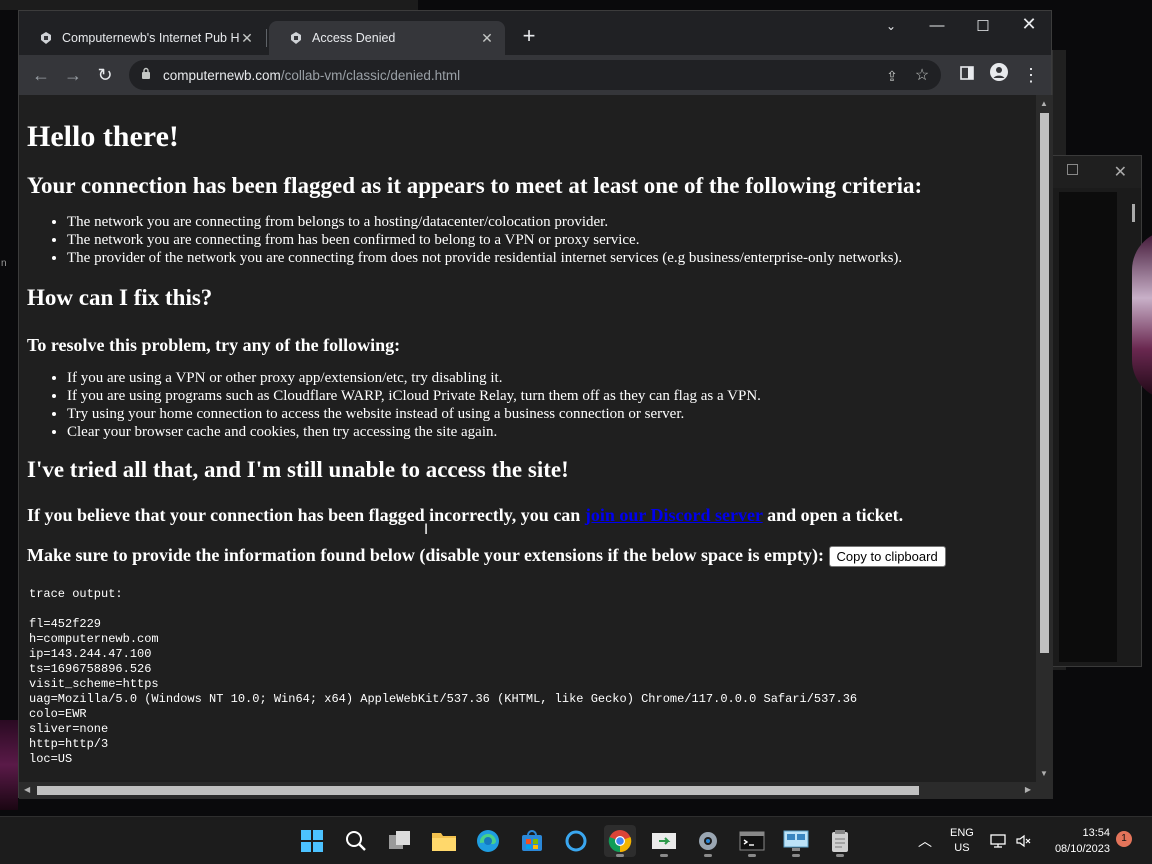 The image size is (1152, 864). Describe the element at coordinates (426, 530) in the screenshot. I see `text-cursor-icon: I` at that location.